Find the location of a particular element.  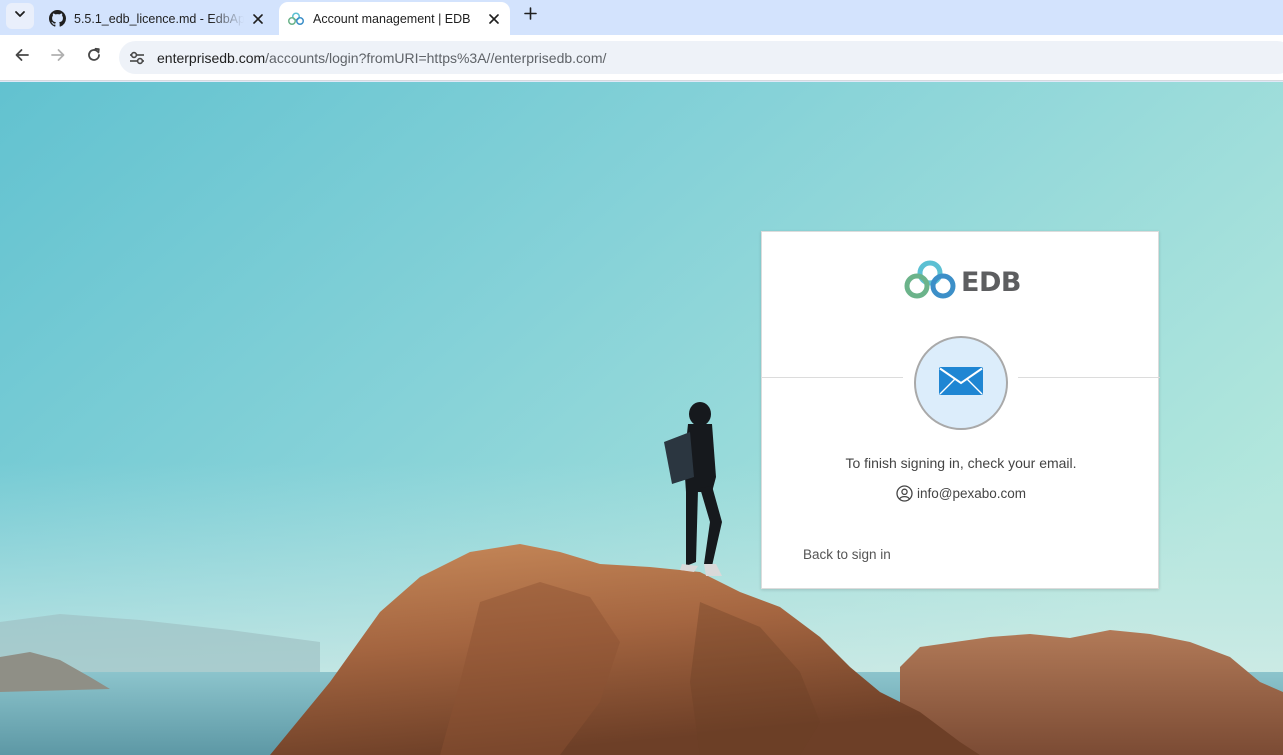

back-button is located at coordinates (22, 57).